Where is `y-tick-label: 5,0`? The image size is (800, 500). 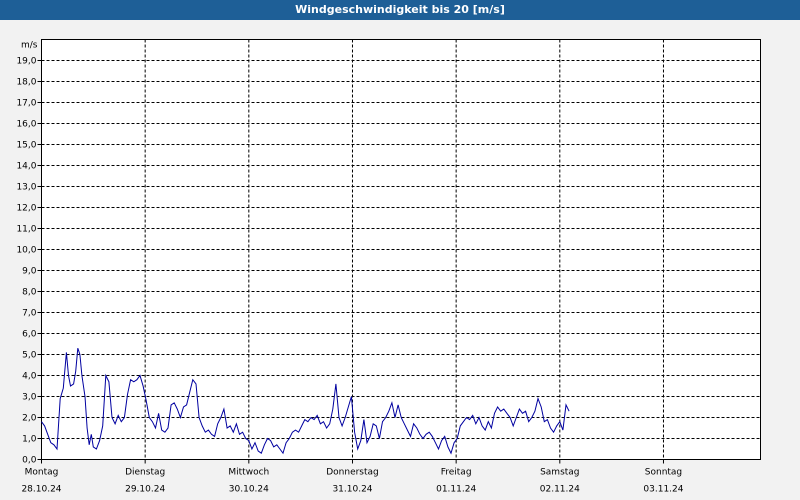
y-tick-label: 5,0 is located at coordinates (29, 356).